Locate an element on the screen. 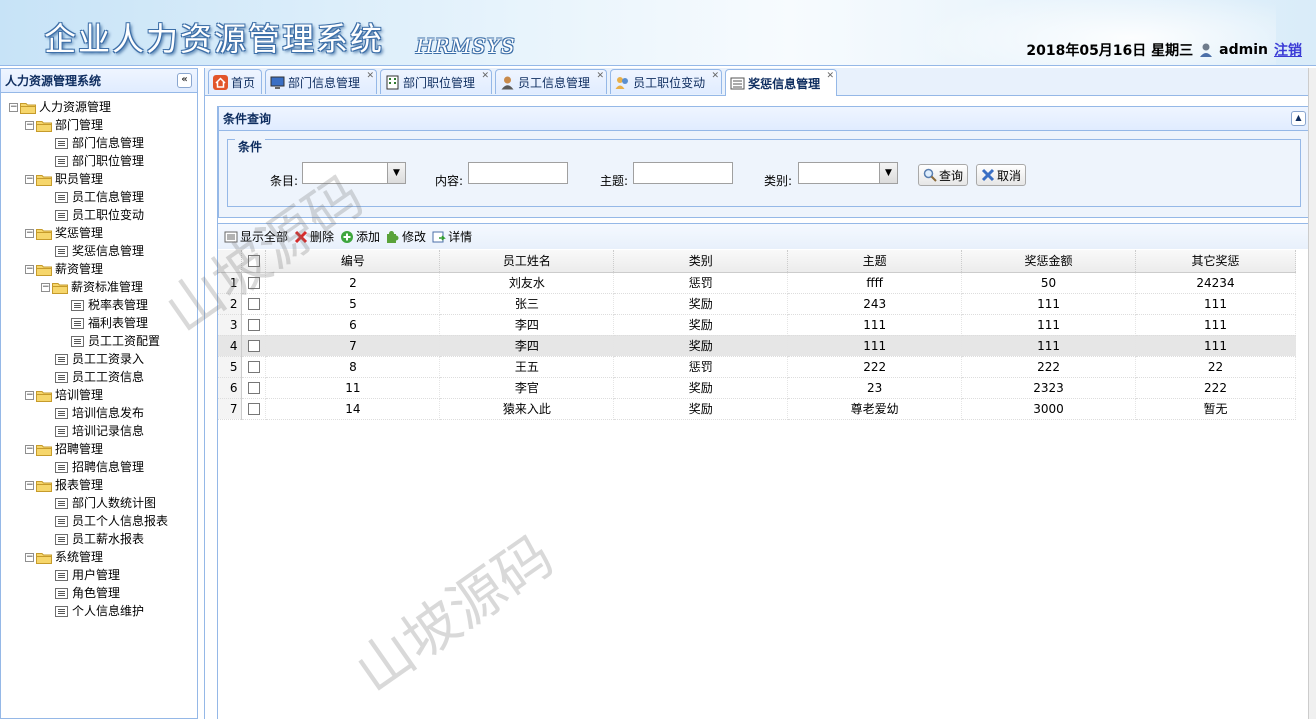 This screenshot has height=719, width=1316. nav-tree-item: 员工工资录入 is located at coordinates (99, 359).